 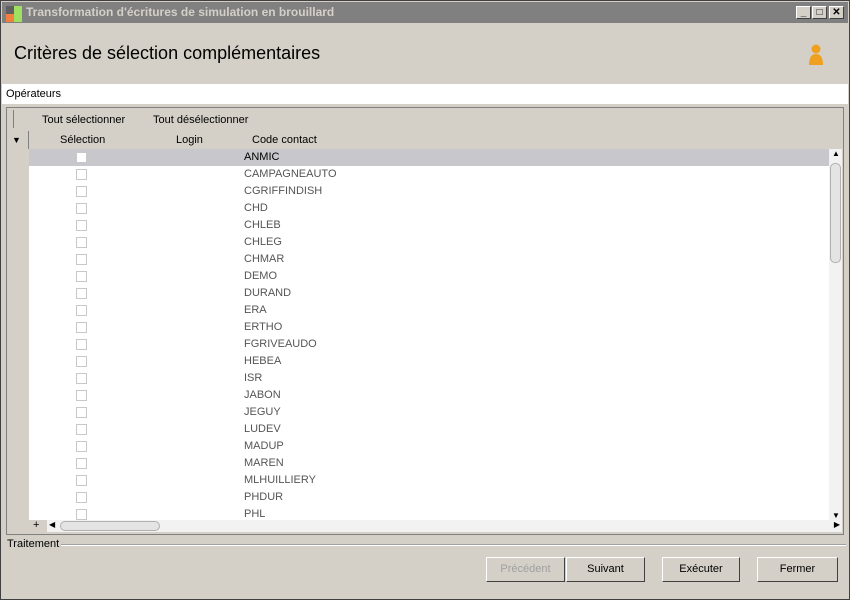 What do you see at coordinates (701, 569) in the screenshot?
I see `execute-button: Exécuter` at bounding box center [701, 569].